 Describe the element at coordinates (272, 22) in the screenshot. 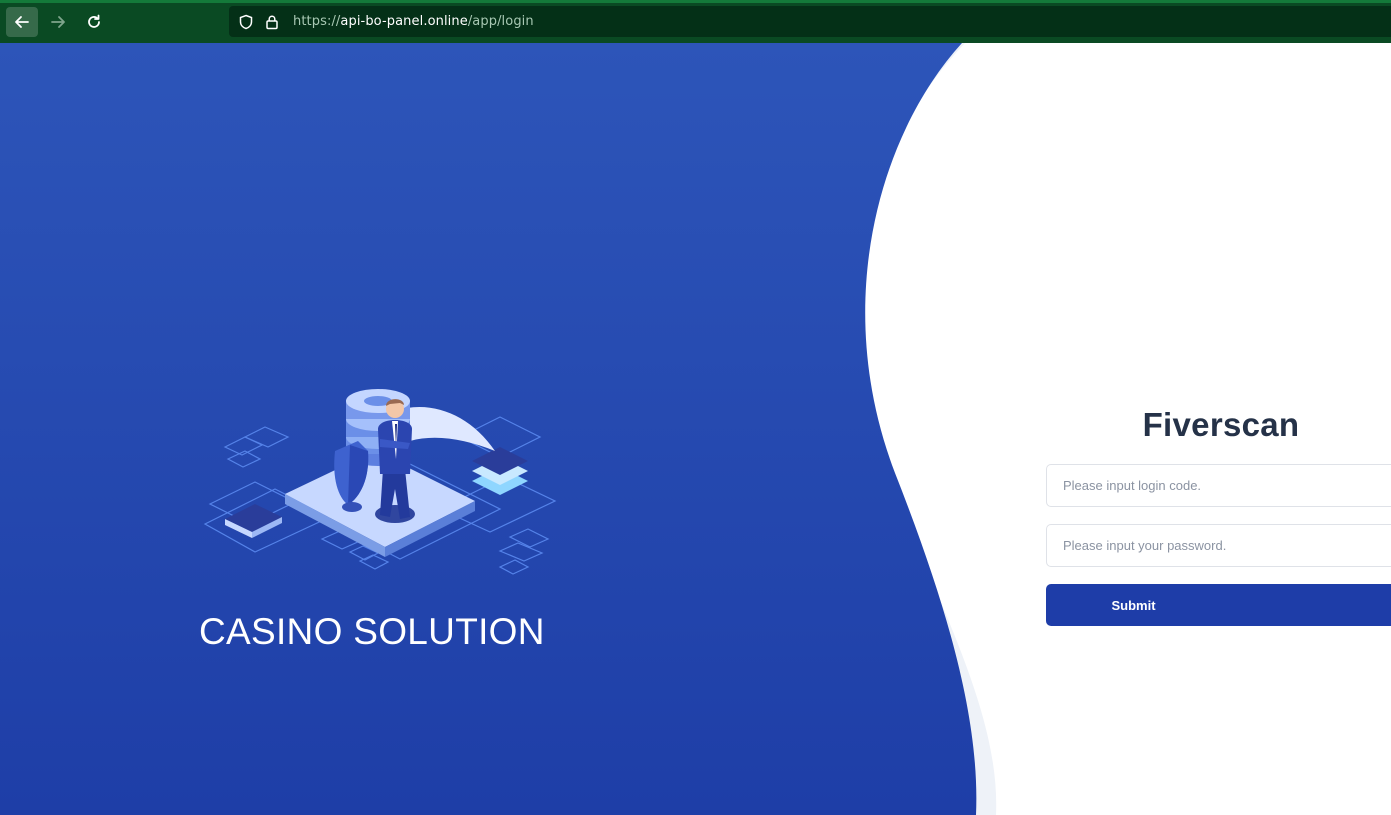

I see `lock-icon` at that location.